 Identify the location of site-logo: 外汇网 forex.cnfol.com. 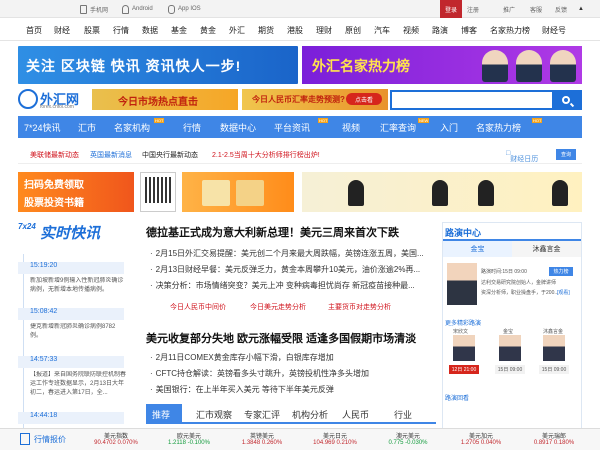
(53, 100).